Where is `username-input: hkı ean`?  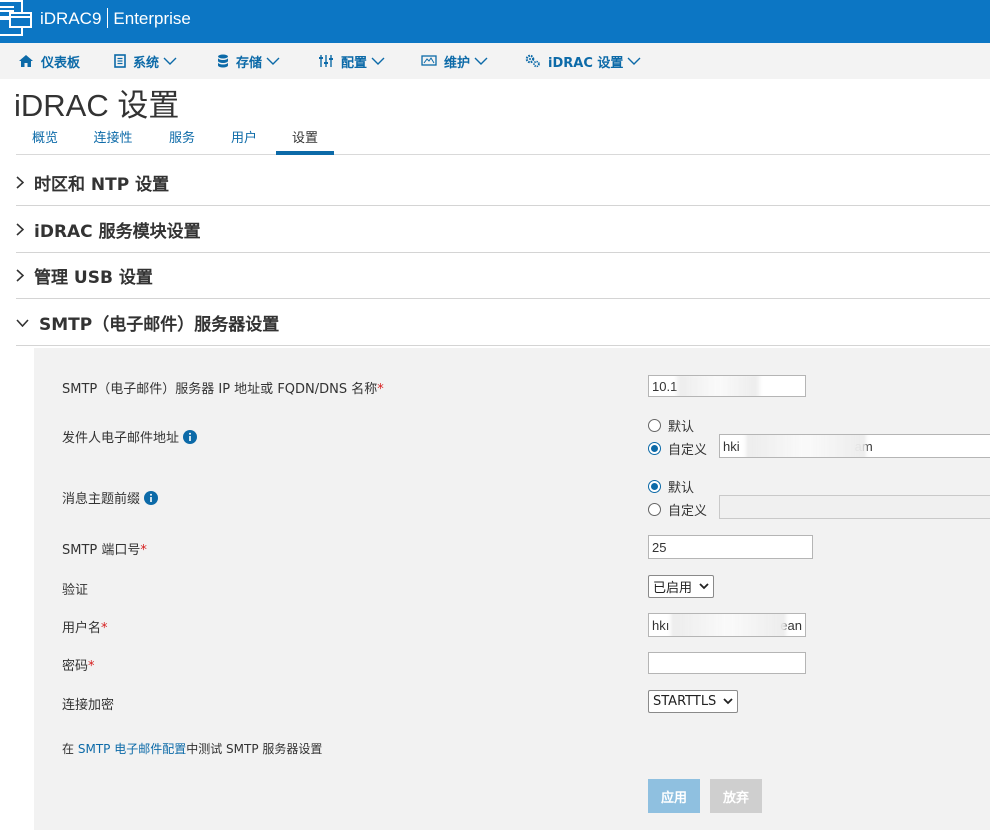
username-input: hkı ean is located at coordinates (727, 625).